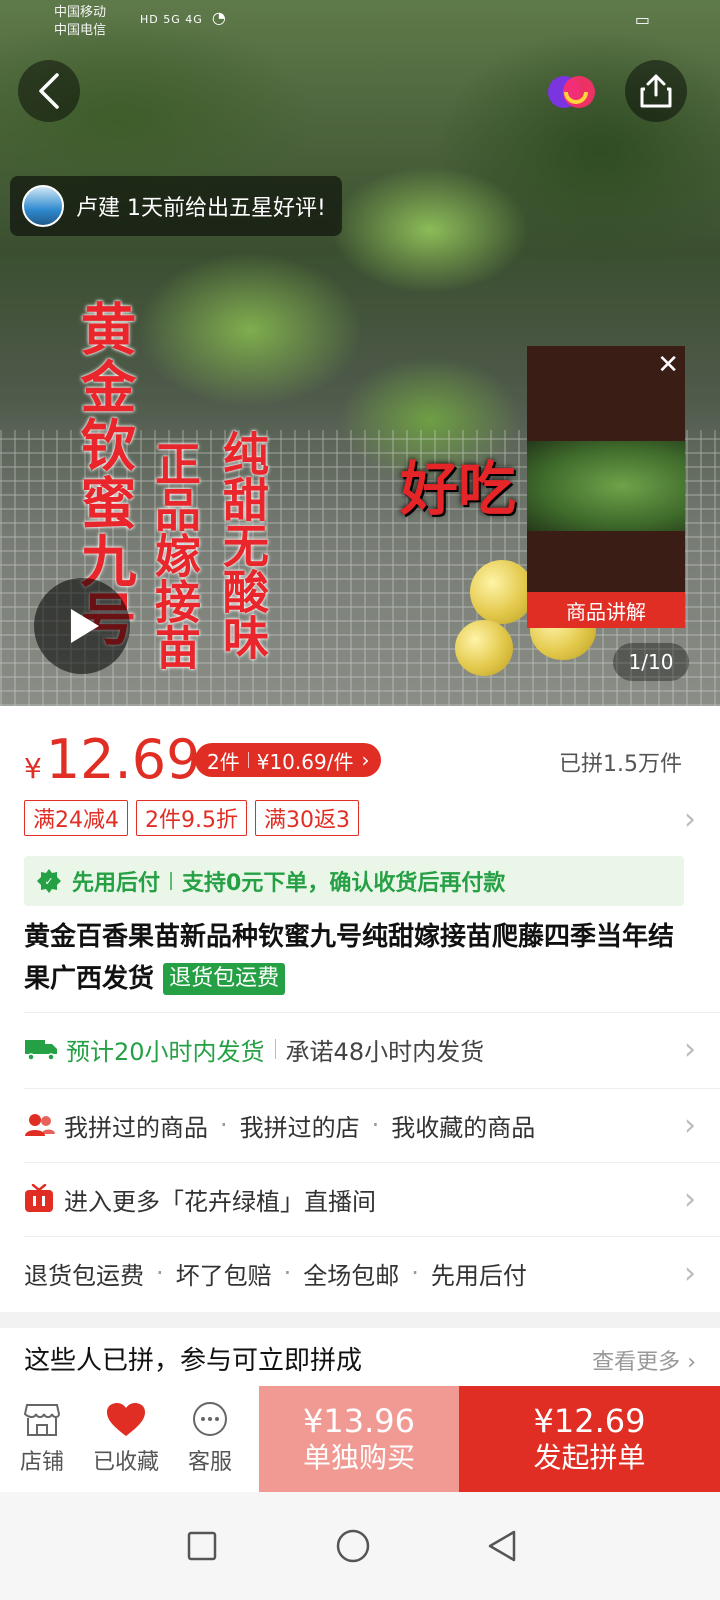  I want to click on play-icon, so click(85, 626).